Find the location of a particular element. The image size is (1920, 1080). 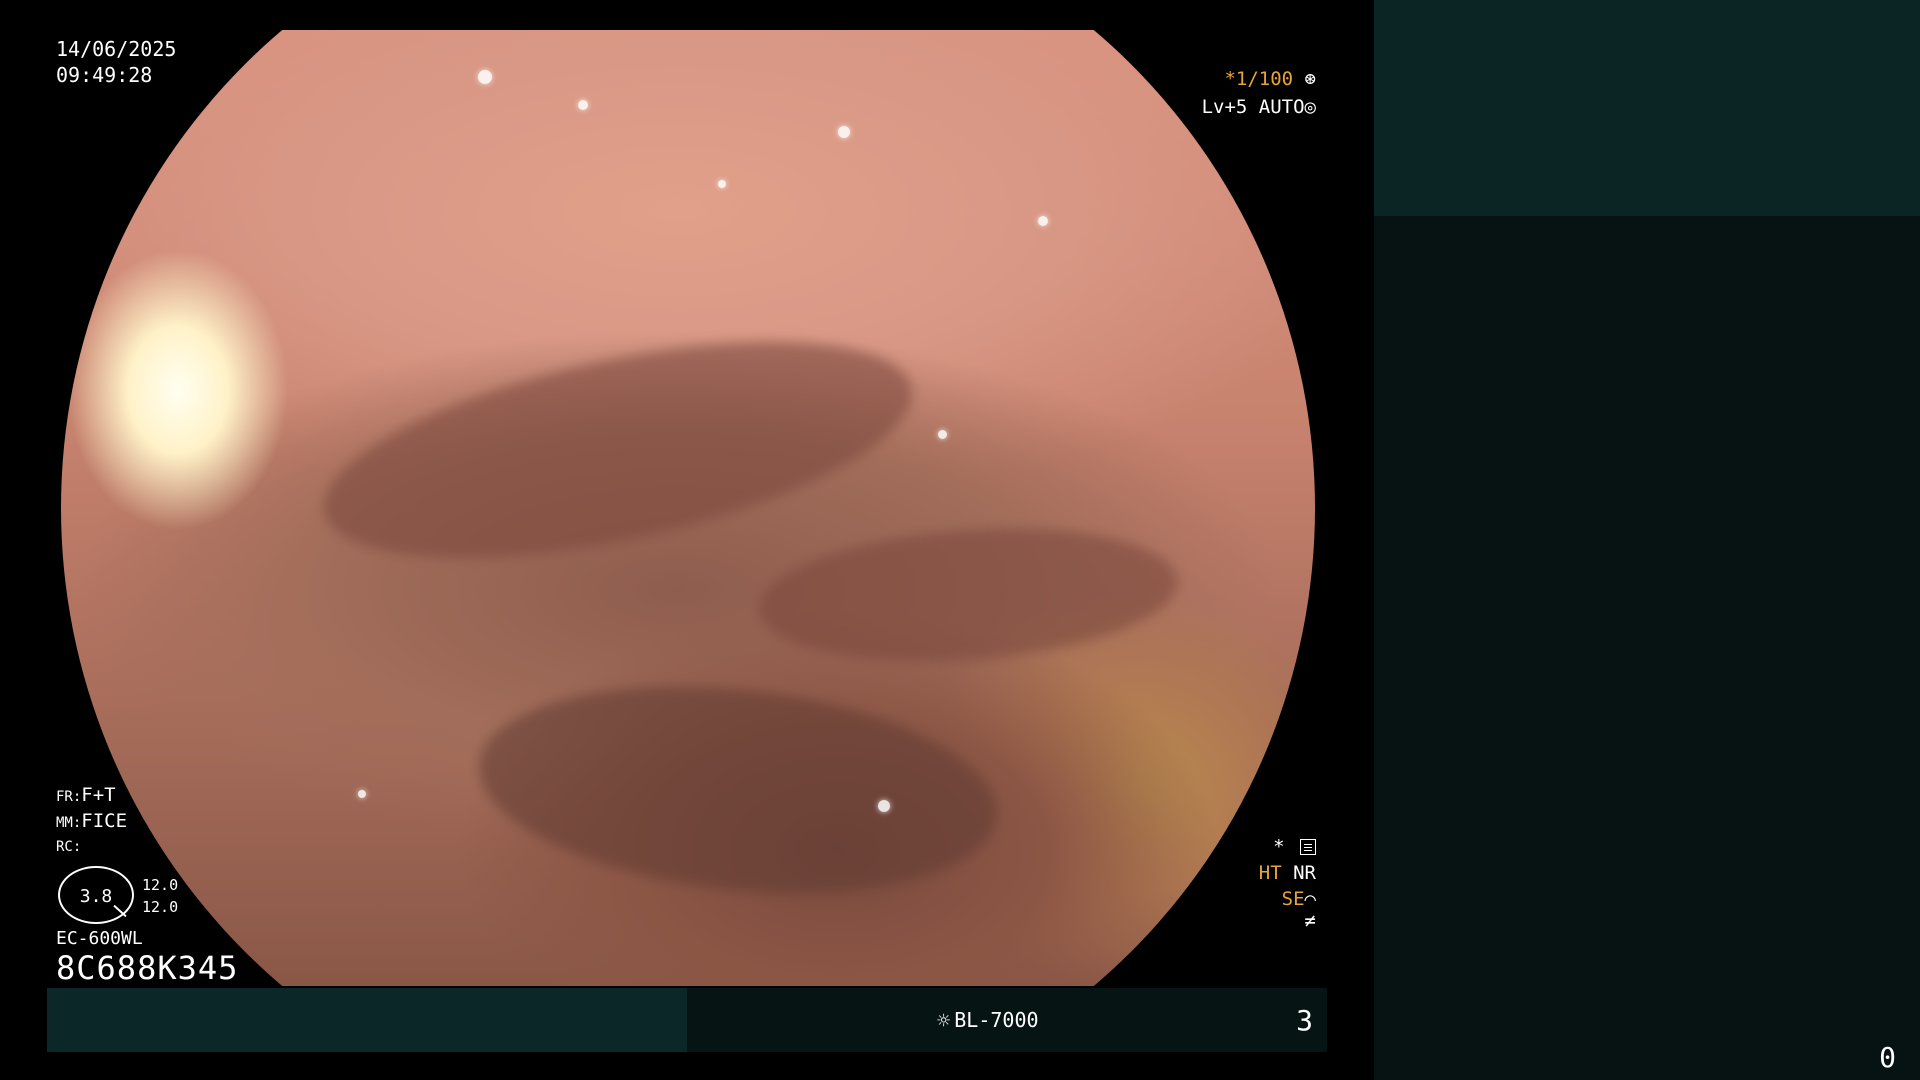

zoom-max-2: 12.0 is located at coordinates (160, 907).